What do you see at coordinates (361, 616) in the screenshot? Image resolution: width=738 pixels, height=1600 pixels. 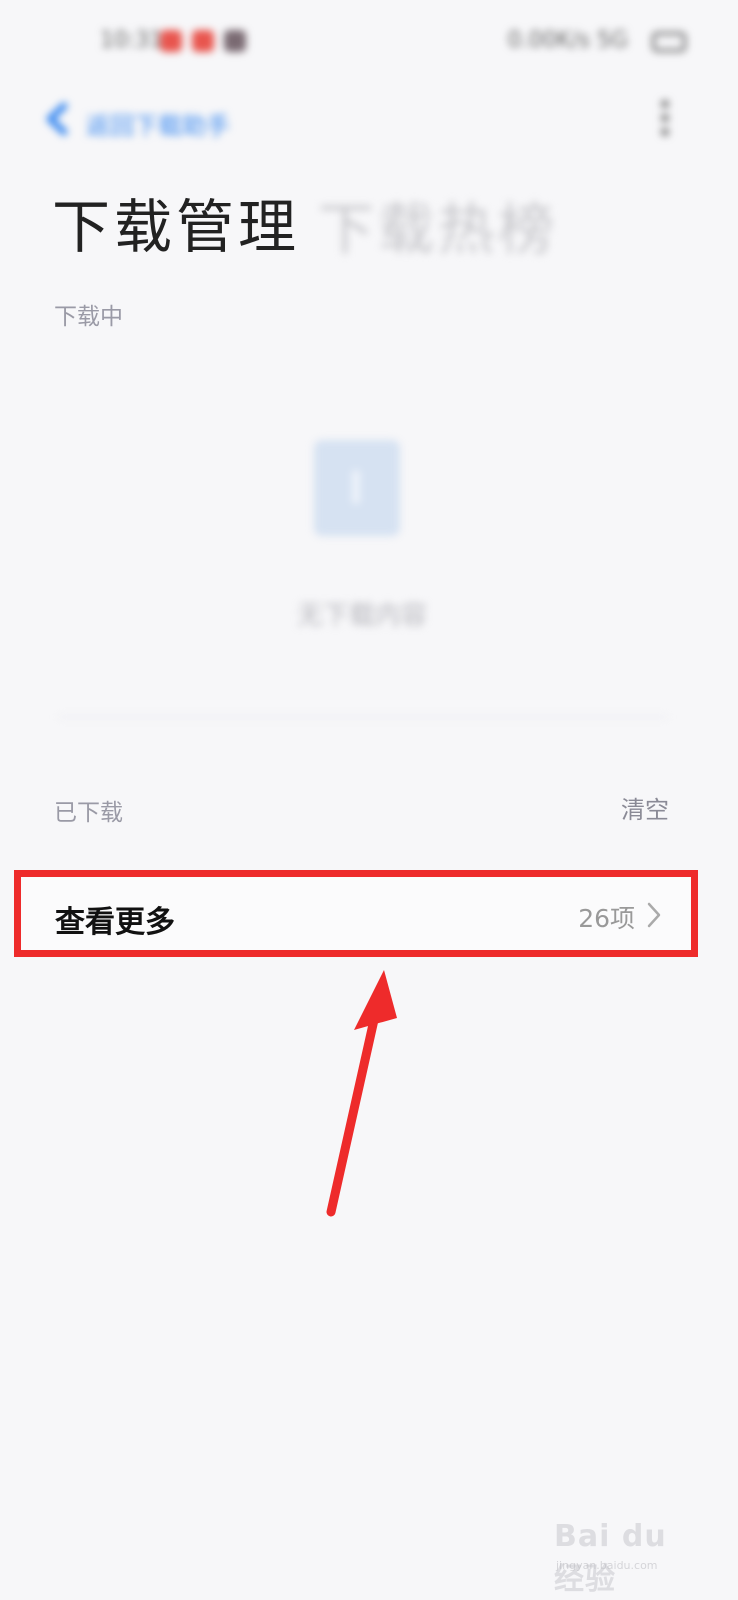 I see `empty-state-text: 无下载内容` at bounding box center [361, 616].